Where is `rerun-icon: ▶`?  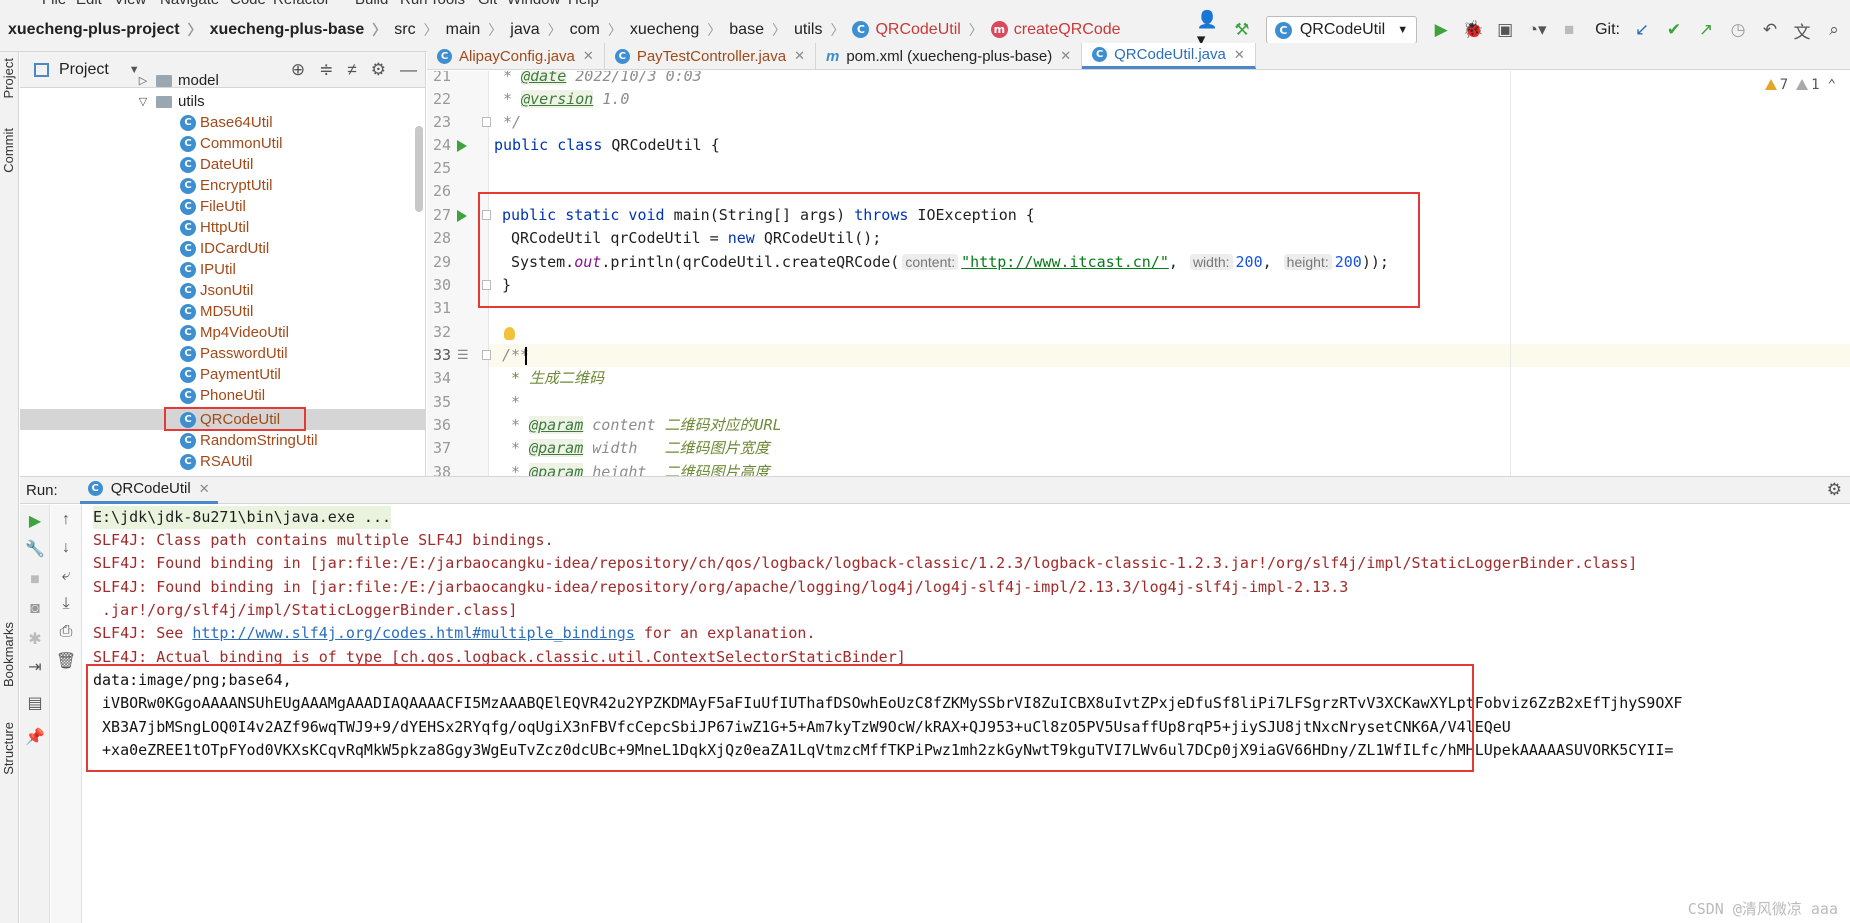 rerun-icon: ▶ is located at coordinates (35, 521).